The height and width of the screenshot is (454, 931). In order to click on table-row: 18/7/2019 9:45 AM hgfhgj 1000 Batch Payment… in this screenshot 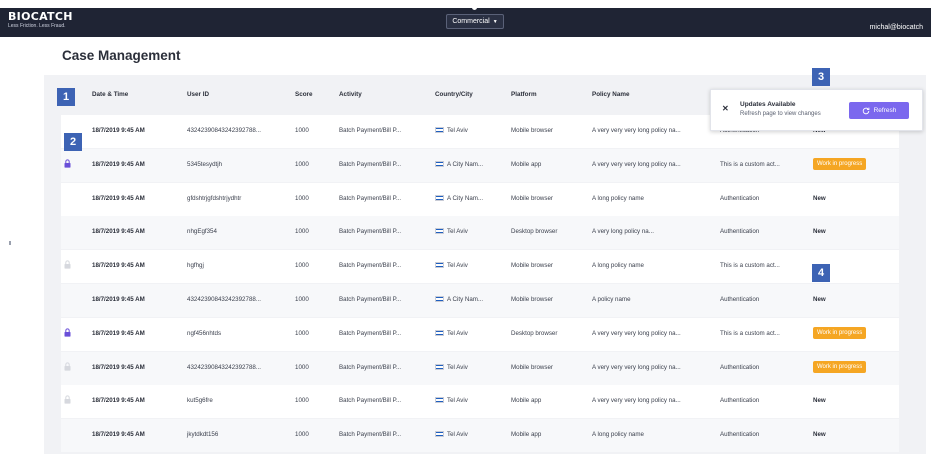, I will do `click(480, 267)`.